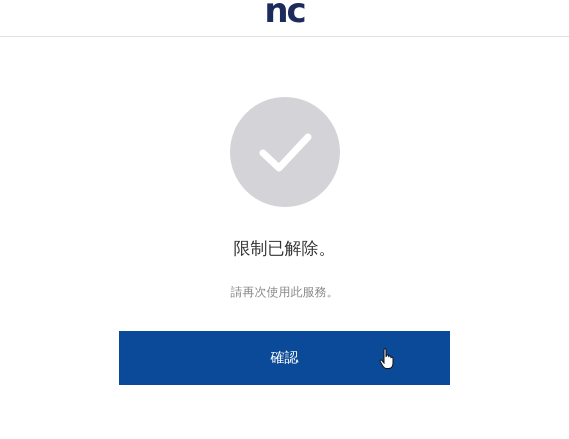 The image size is (569, 439). I want to click on status-title: 限制已解除。, so click(285, 249).